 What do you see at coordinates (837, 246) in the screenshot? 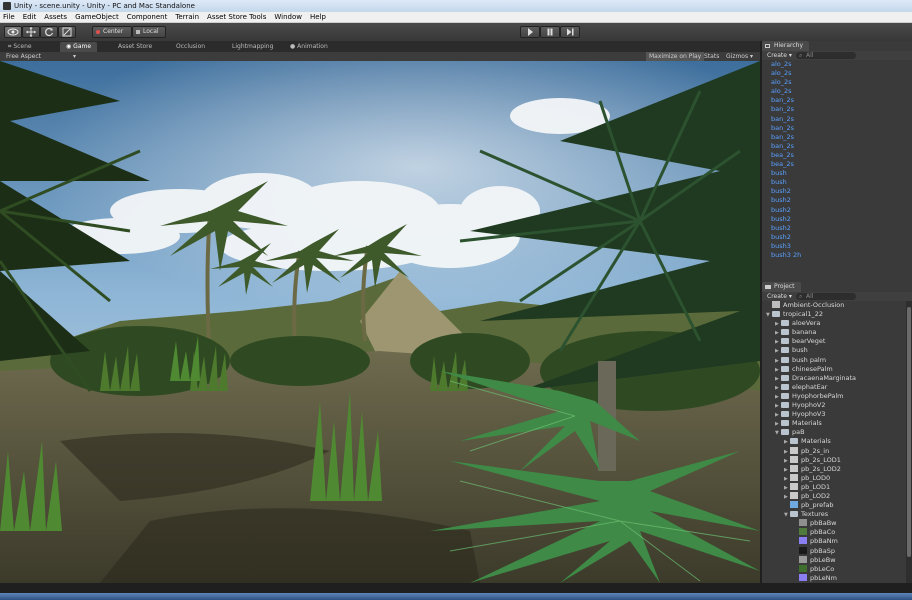
I see `hierarchy-item: bush3` at bounding box center [837, 246].